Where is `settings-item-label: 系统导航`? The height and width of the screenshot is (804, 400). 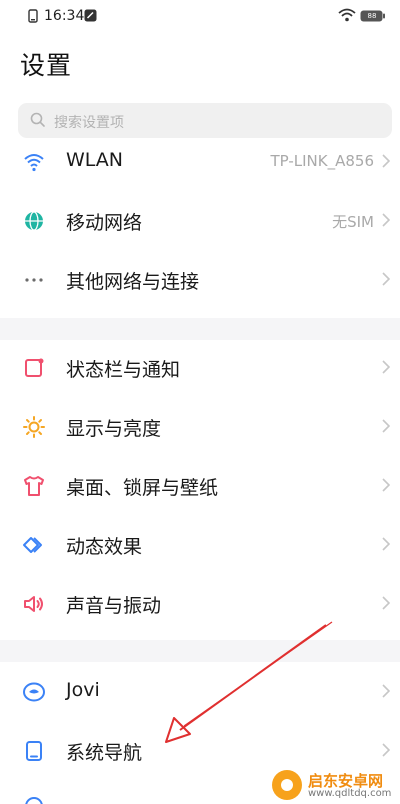 settings-item-label: 系统导航 is located at coordinates (104, 753).